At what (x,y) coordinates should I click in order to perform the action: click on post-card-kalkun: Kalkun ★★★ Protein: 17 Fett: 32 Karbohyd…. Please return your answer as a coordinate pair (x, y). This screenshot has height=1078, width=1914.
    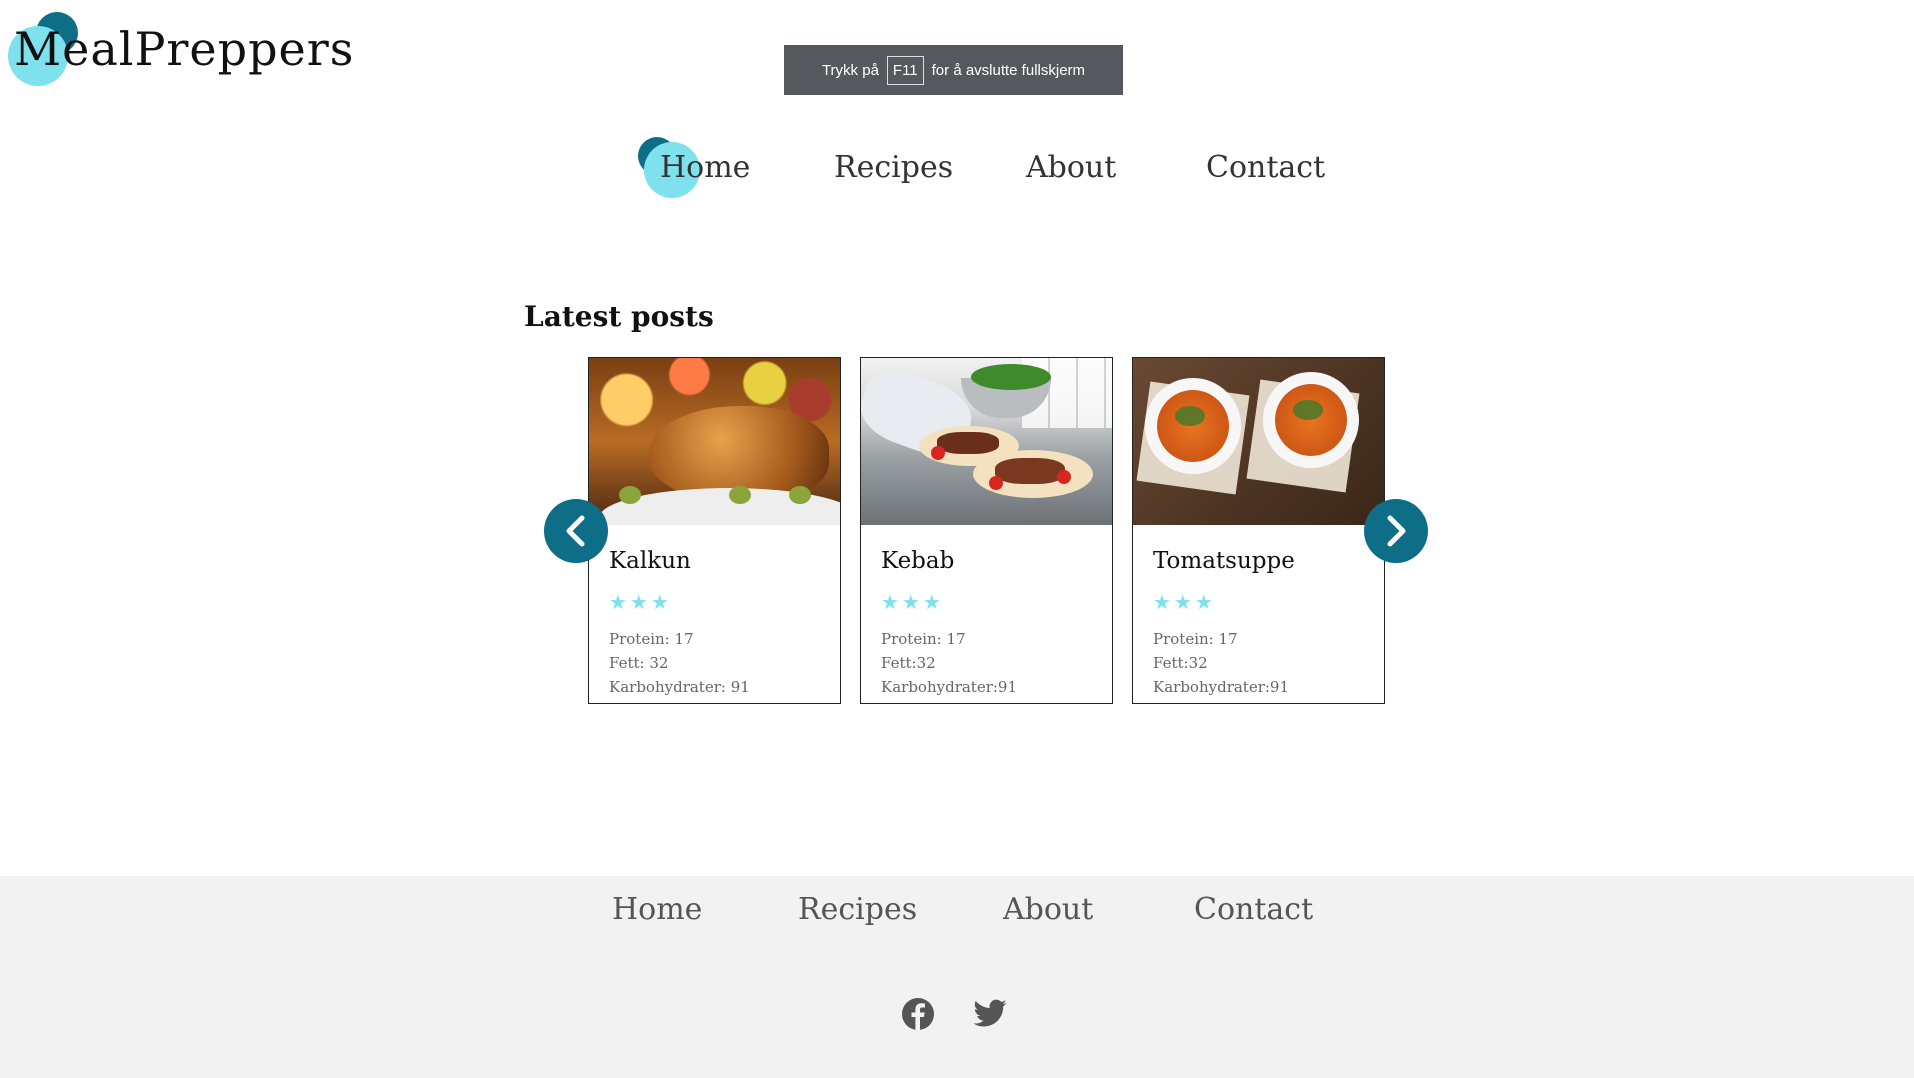
    Looking at the image, I should click on (714, 530).